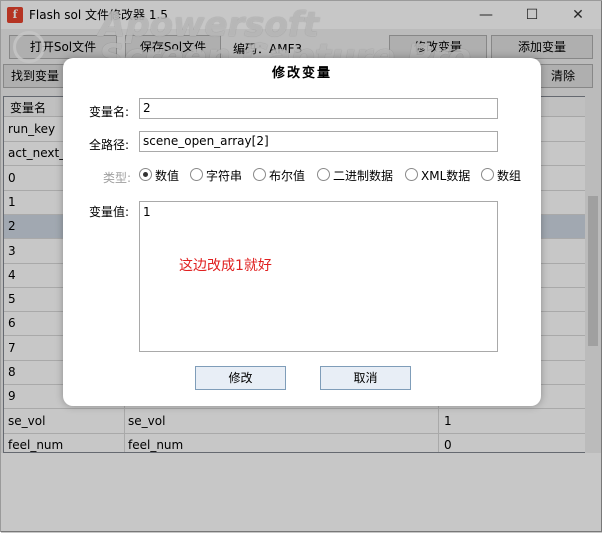 This screenshot has height=533, width=602. I want to click on radio-label: XML数据, so click(446, 176).